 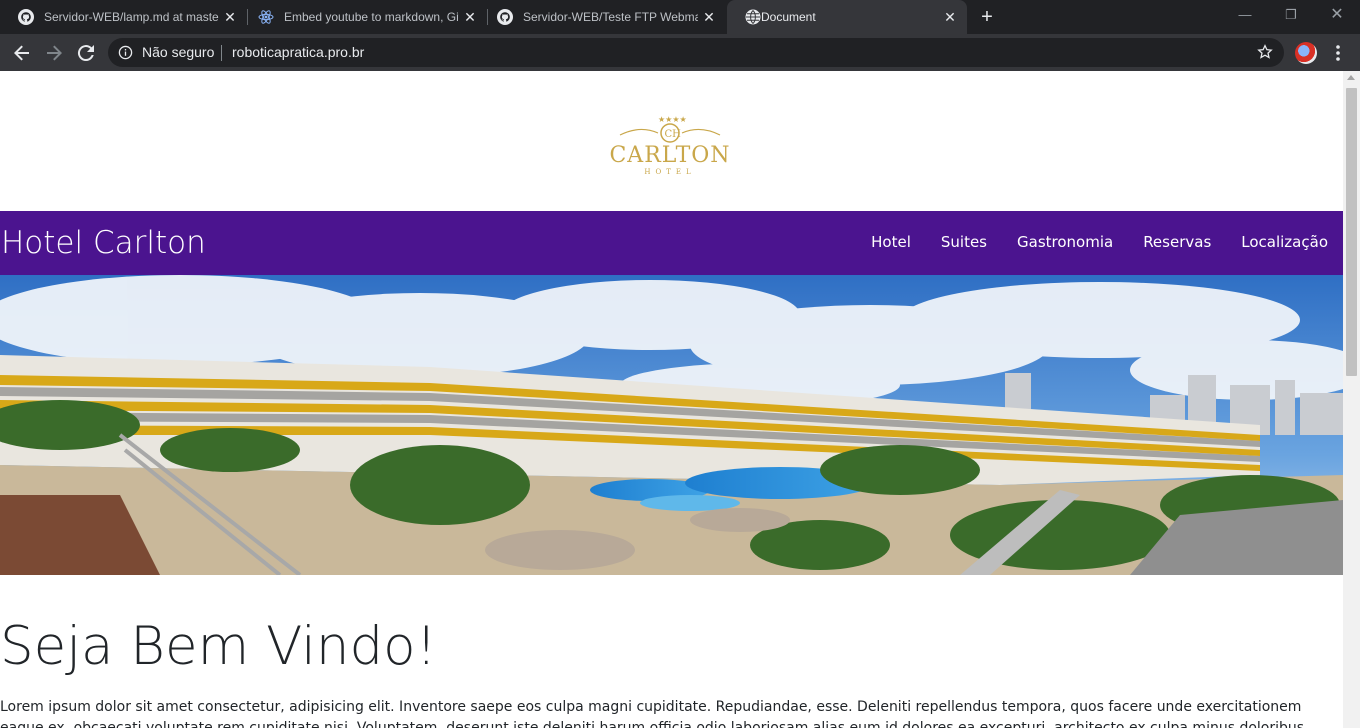 What do you see at coordinates (670, 155) in the screenshot?
I see `logo-wordmark: CARLTON` at bounding box center [670, 155].